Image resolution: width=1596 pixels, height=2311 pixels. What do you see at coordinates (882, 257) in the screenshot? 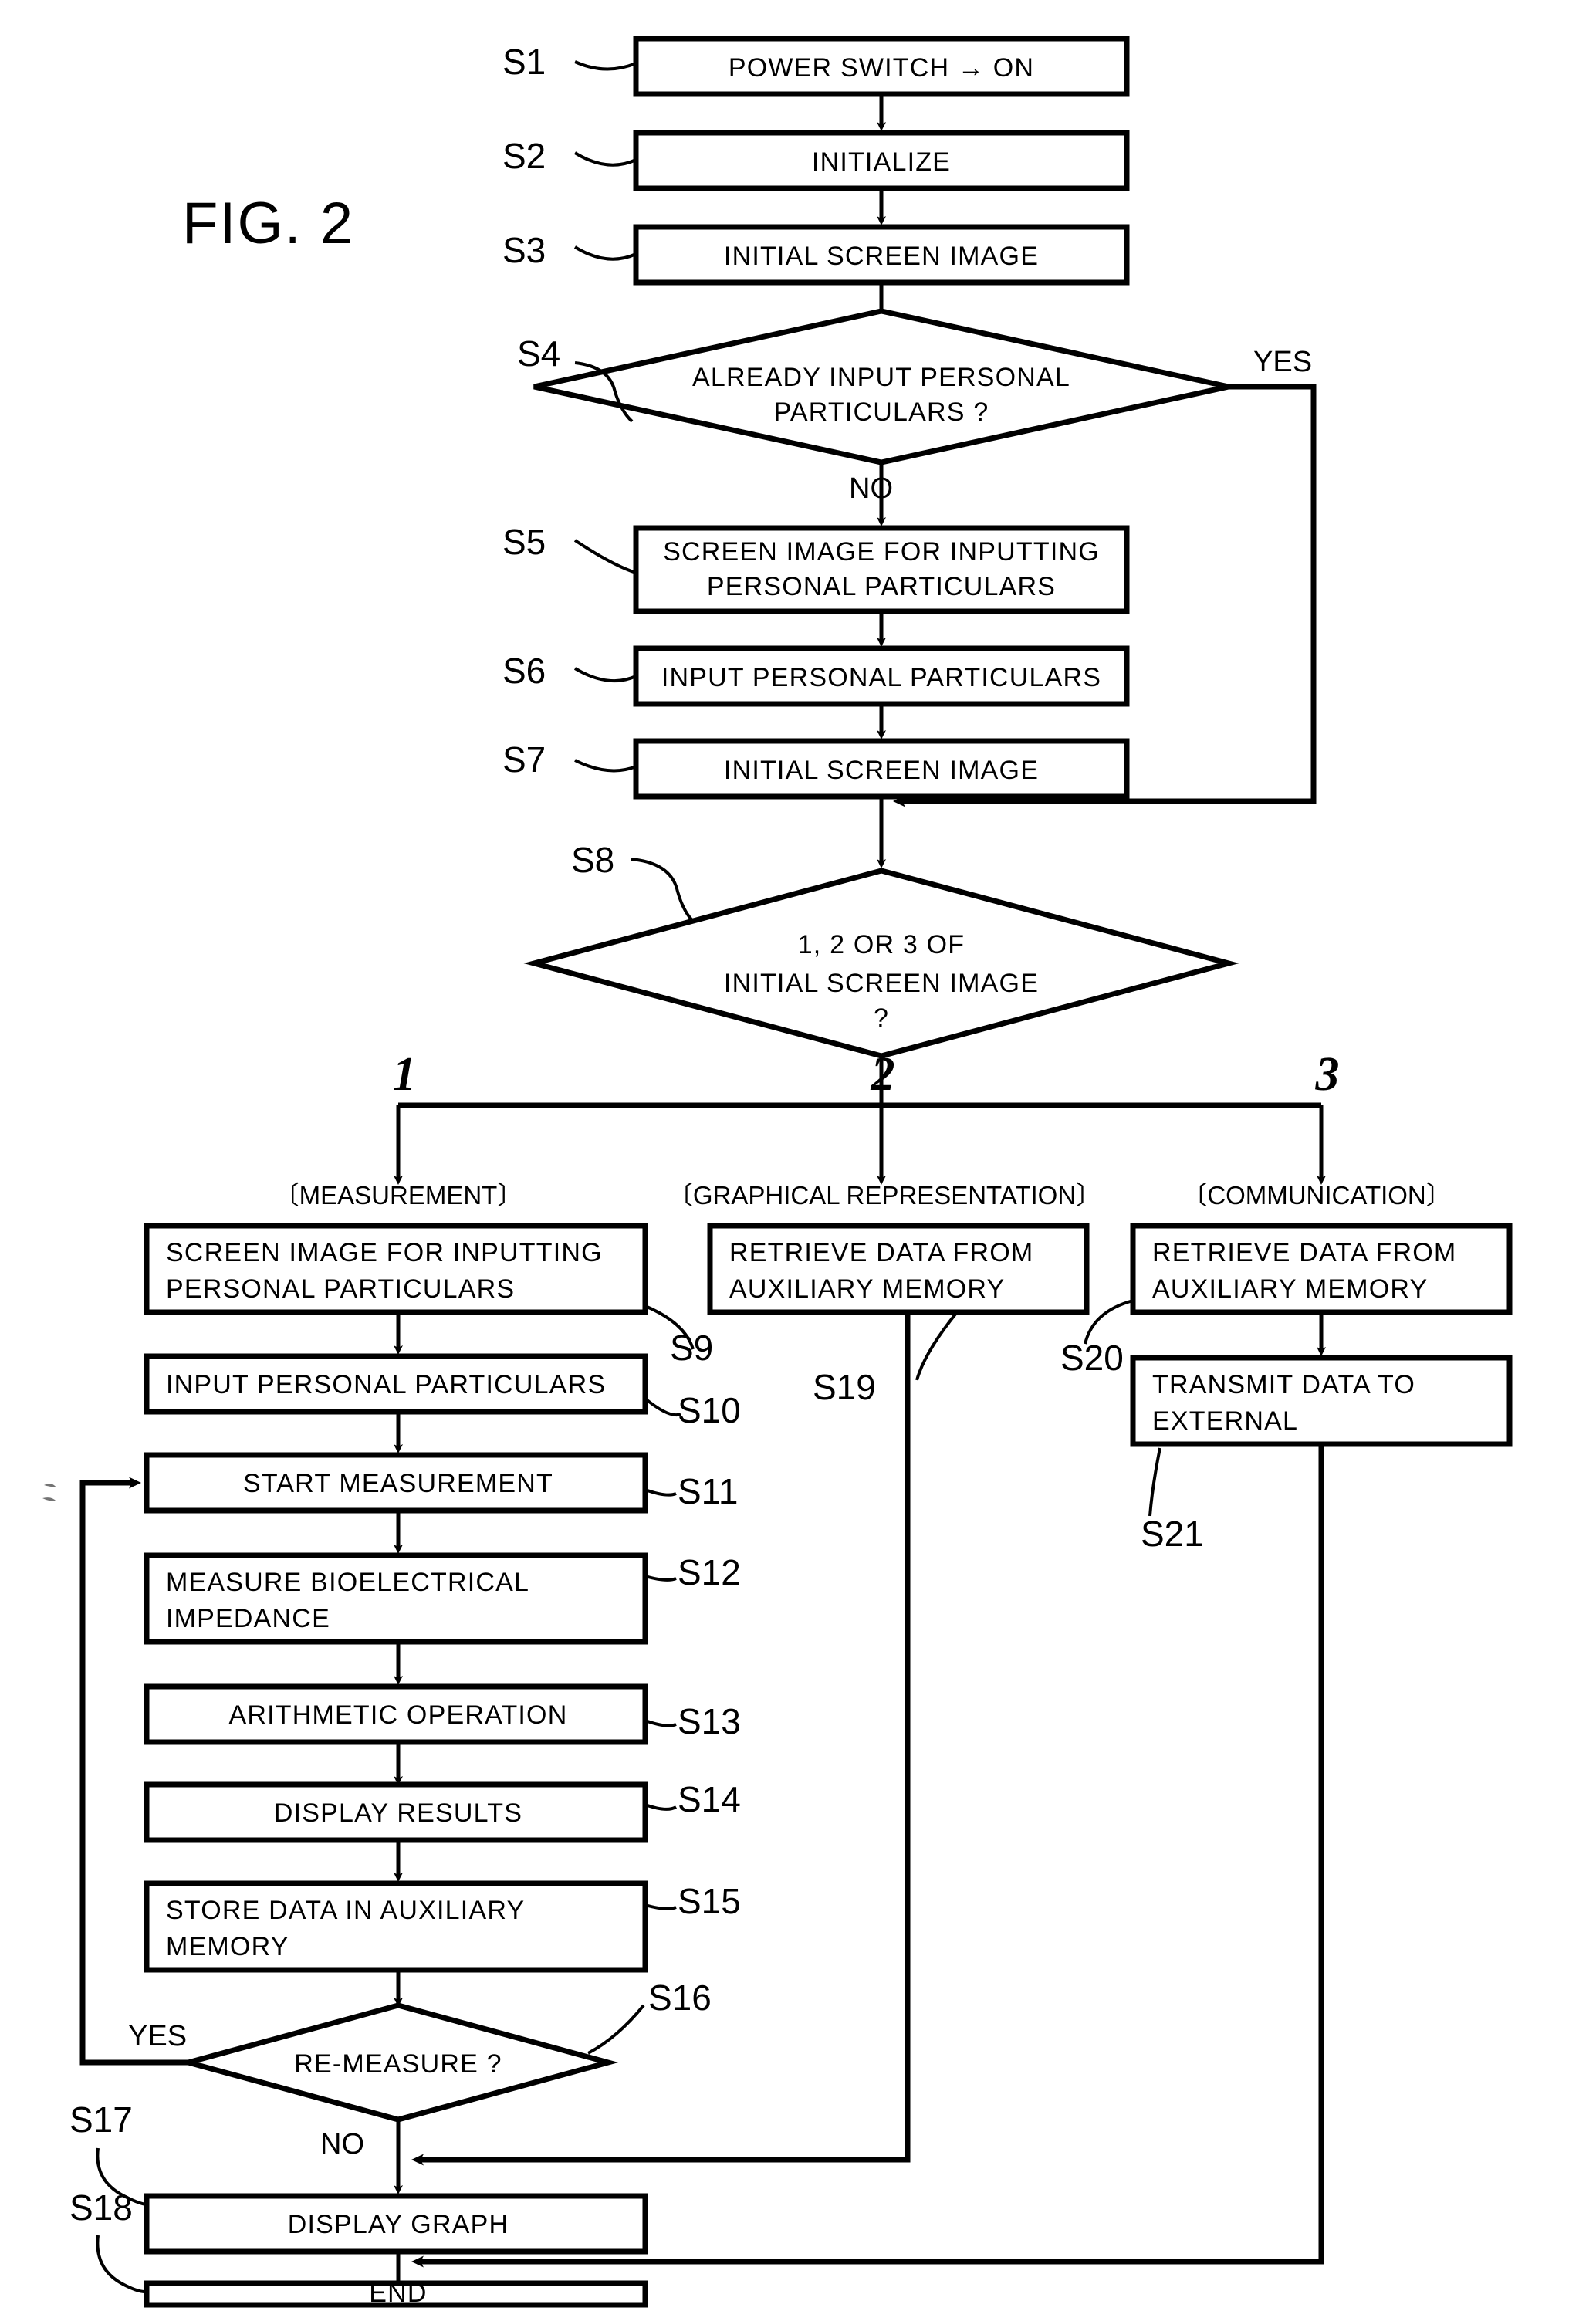
I see `step-text-s3: INITIAL SCREEN IMAGE` at bounding box center [882, 257].